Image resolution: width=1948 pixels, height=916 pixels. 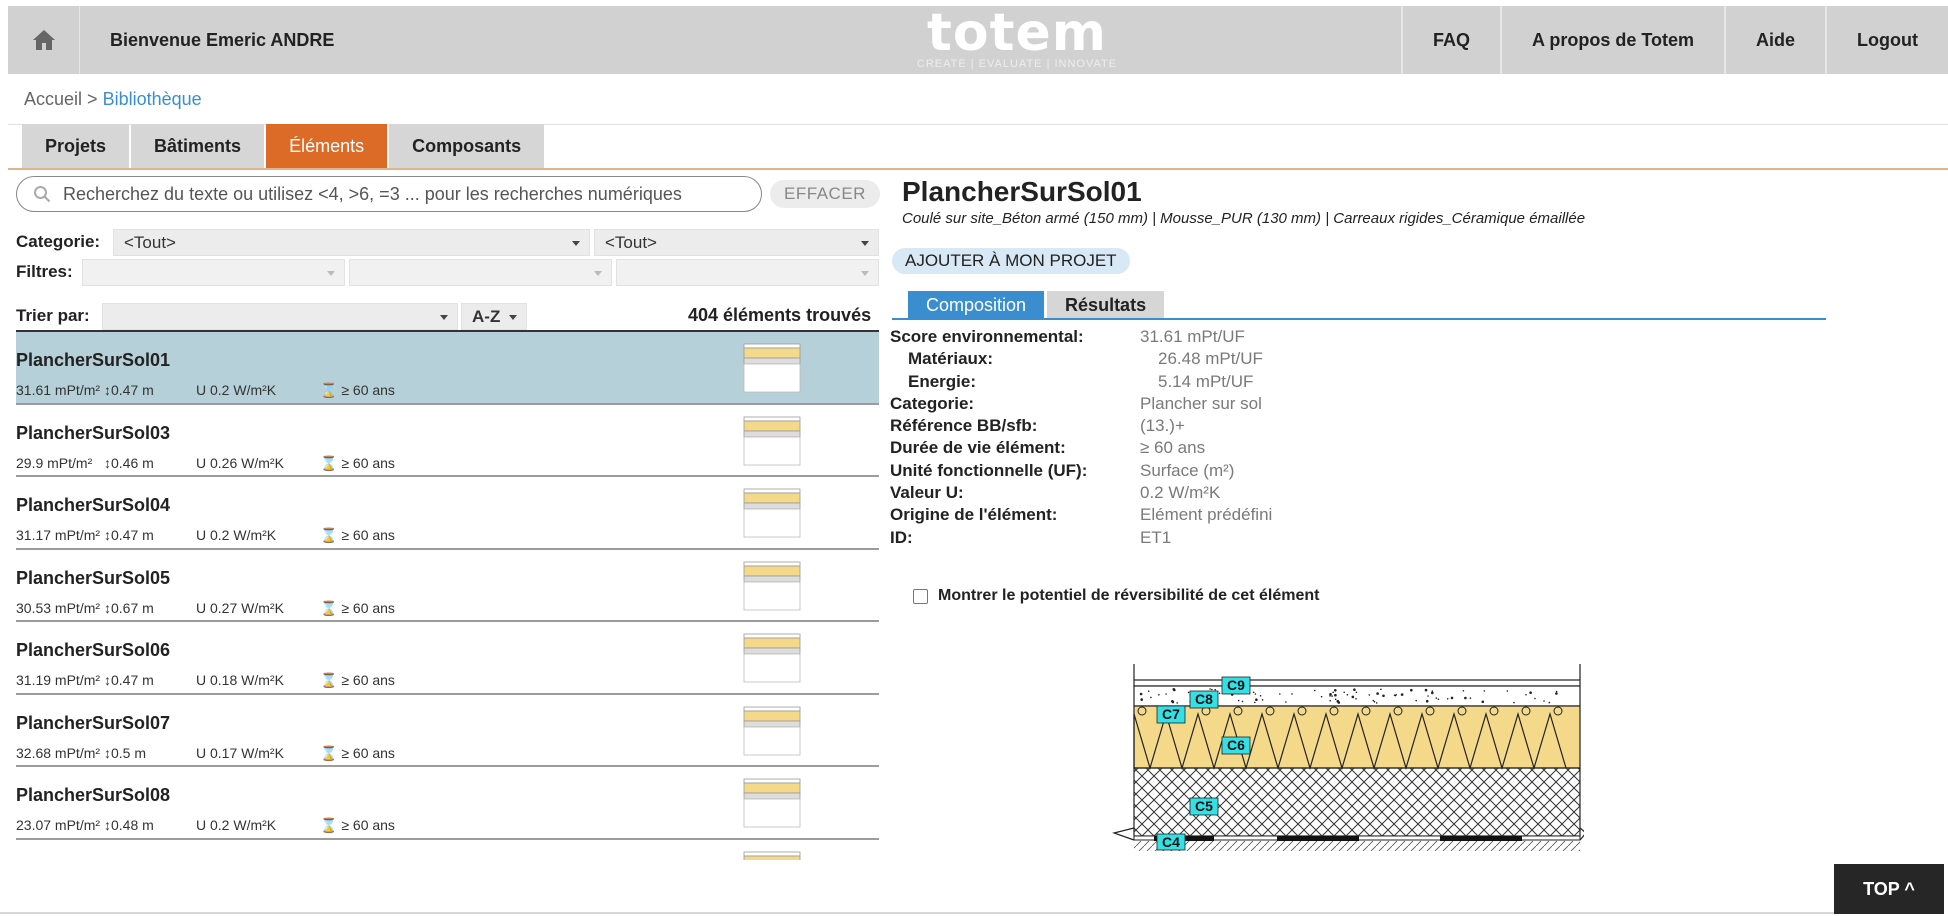 I want to click on property-key: Origine de l'élément:, so click(x=974, y=515).